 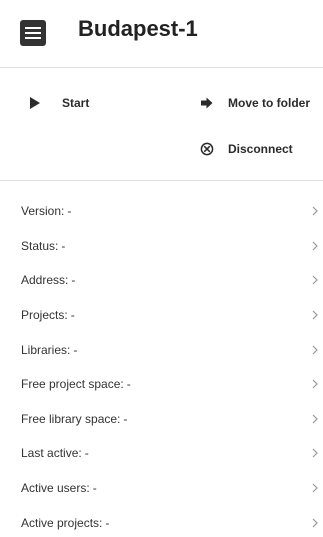 What do you see at coordinates (161, 211) in the screenshot?
I see `info-row-version: Version: -` at bounding box center [161, 211].